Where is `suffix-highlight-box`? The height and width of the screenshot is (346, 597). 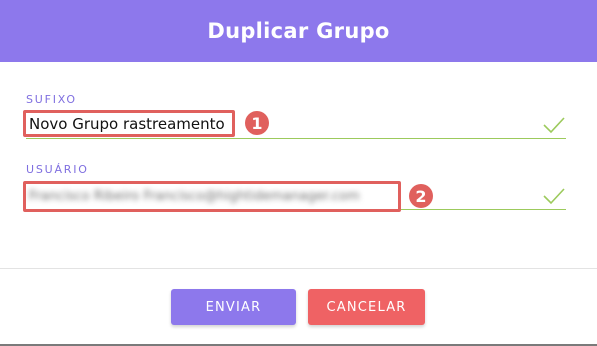
suffix-highlight-box is located at coordinates (129, 123).